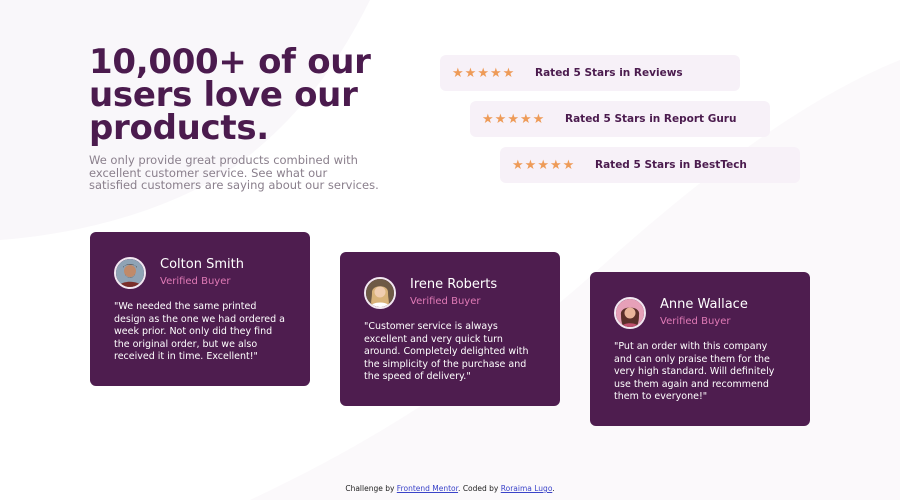  What do you see at coordinates (609, 73) in the screenshot?
I see `rating-label: Rated 5 Stars in Reviews` at bounding box center [609, 73].